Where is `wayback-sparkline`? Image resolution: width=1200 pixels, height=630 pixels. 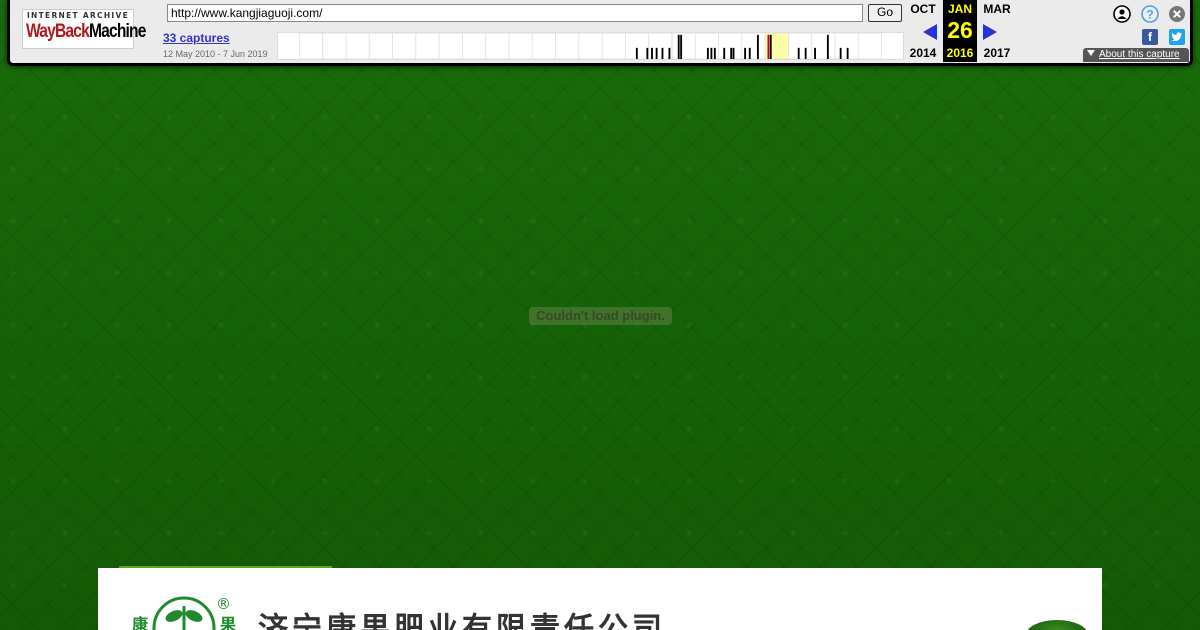 wayback-sparkline is located at coordinates (590, 46).